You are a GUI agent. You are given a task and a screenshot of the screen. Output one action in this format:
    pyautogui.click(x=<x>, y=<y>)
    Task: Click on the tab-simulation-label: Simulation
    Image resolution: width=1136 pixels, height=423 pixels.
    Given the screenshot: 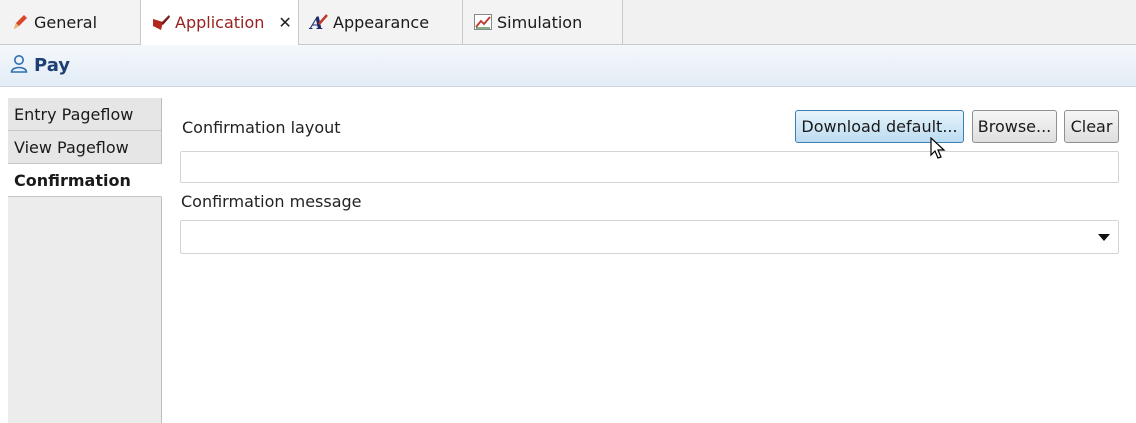 What is the action you would take?
    pyautogui.click(x=540, y=22)
    